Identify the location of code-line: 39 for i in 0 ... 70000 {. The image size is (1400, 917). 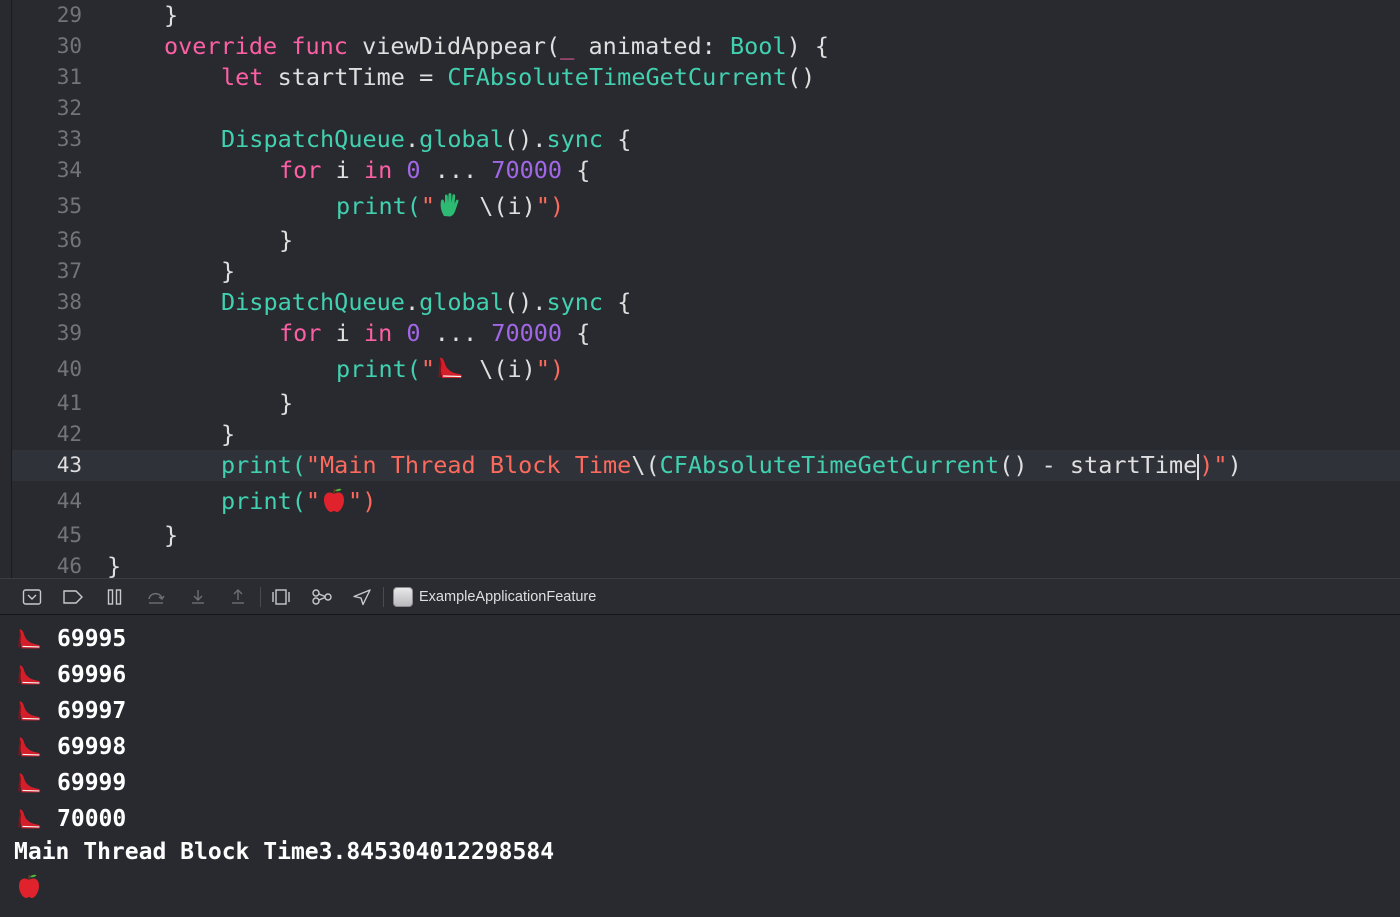
(700, 333).